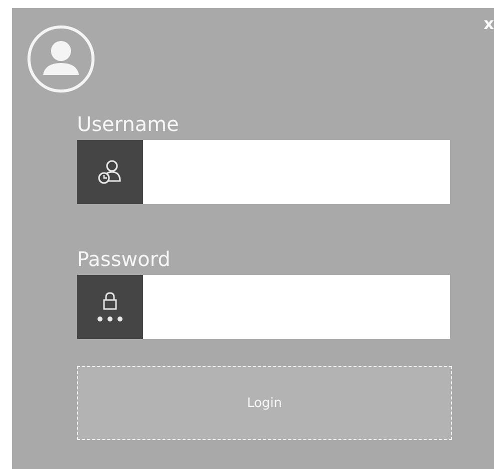 The width and height of the screenshot is (494, 469). I want to click on password-field, so click(296, 307).